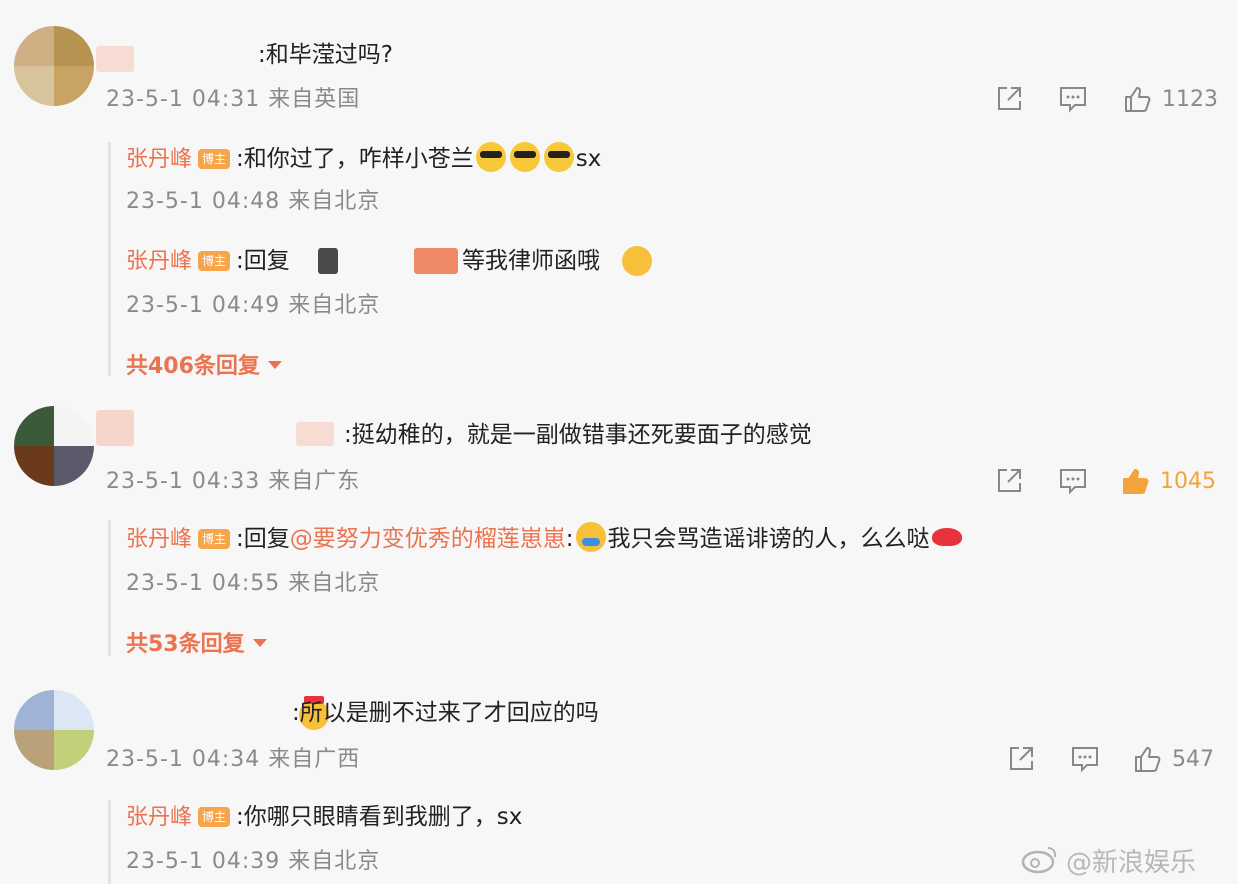 This screenshot has height=884, width=1238. Describe the element at coordinates (428, 539) in the screenshot. I see `mention-link: @要努力变优秀的榴莲崽崽` at that location.